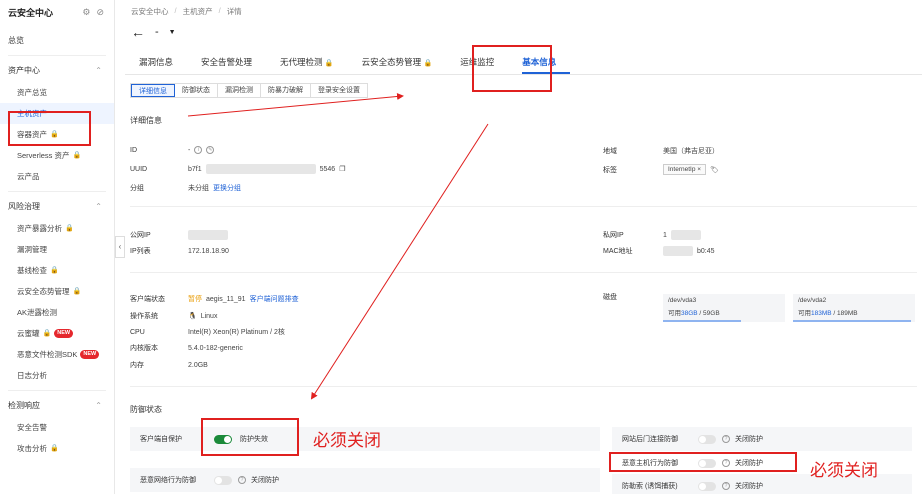  Describe the element at coordinates (57, 155) in the screenshot. I see `sidebar-item-serverless-assets: Serverless 资产 🔒` at that location.